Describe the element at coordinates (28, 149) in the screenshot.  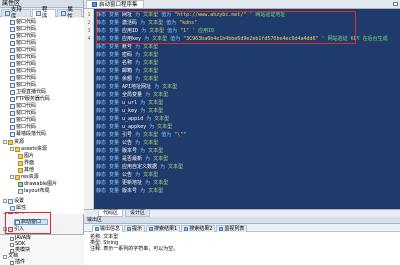
I see `tree-item-assets: assets资源` at that location.